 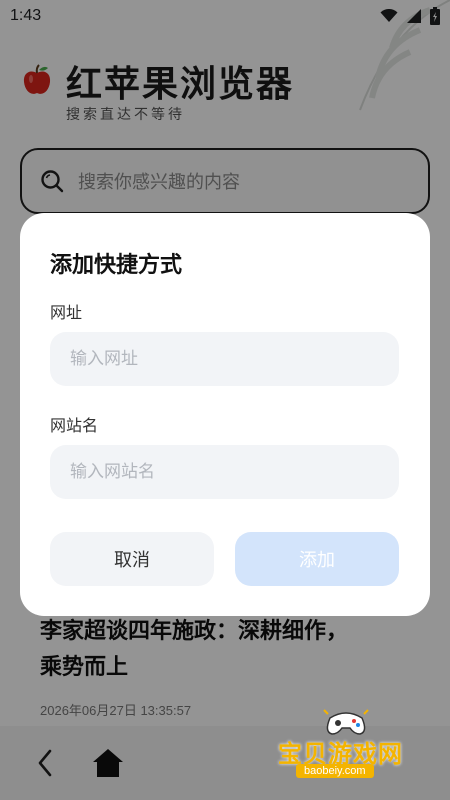 What do you see at coordinates (116, 265) in the screenshot?
I see `dialog-title: 添加快捷方式` at bounding box center [116, 265].